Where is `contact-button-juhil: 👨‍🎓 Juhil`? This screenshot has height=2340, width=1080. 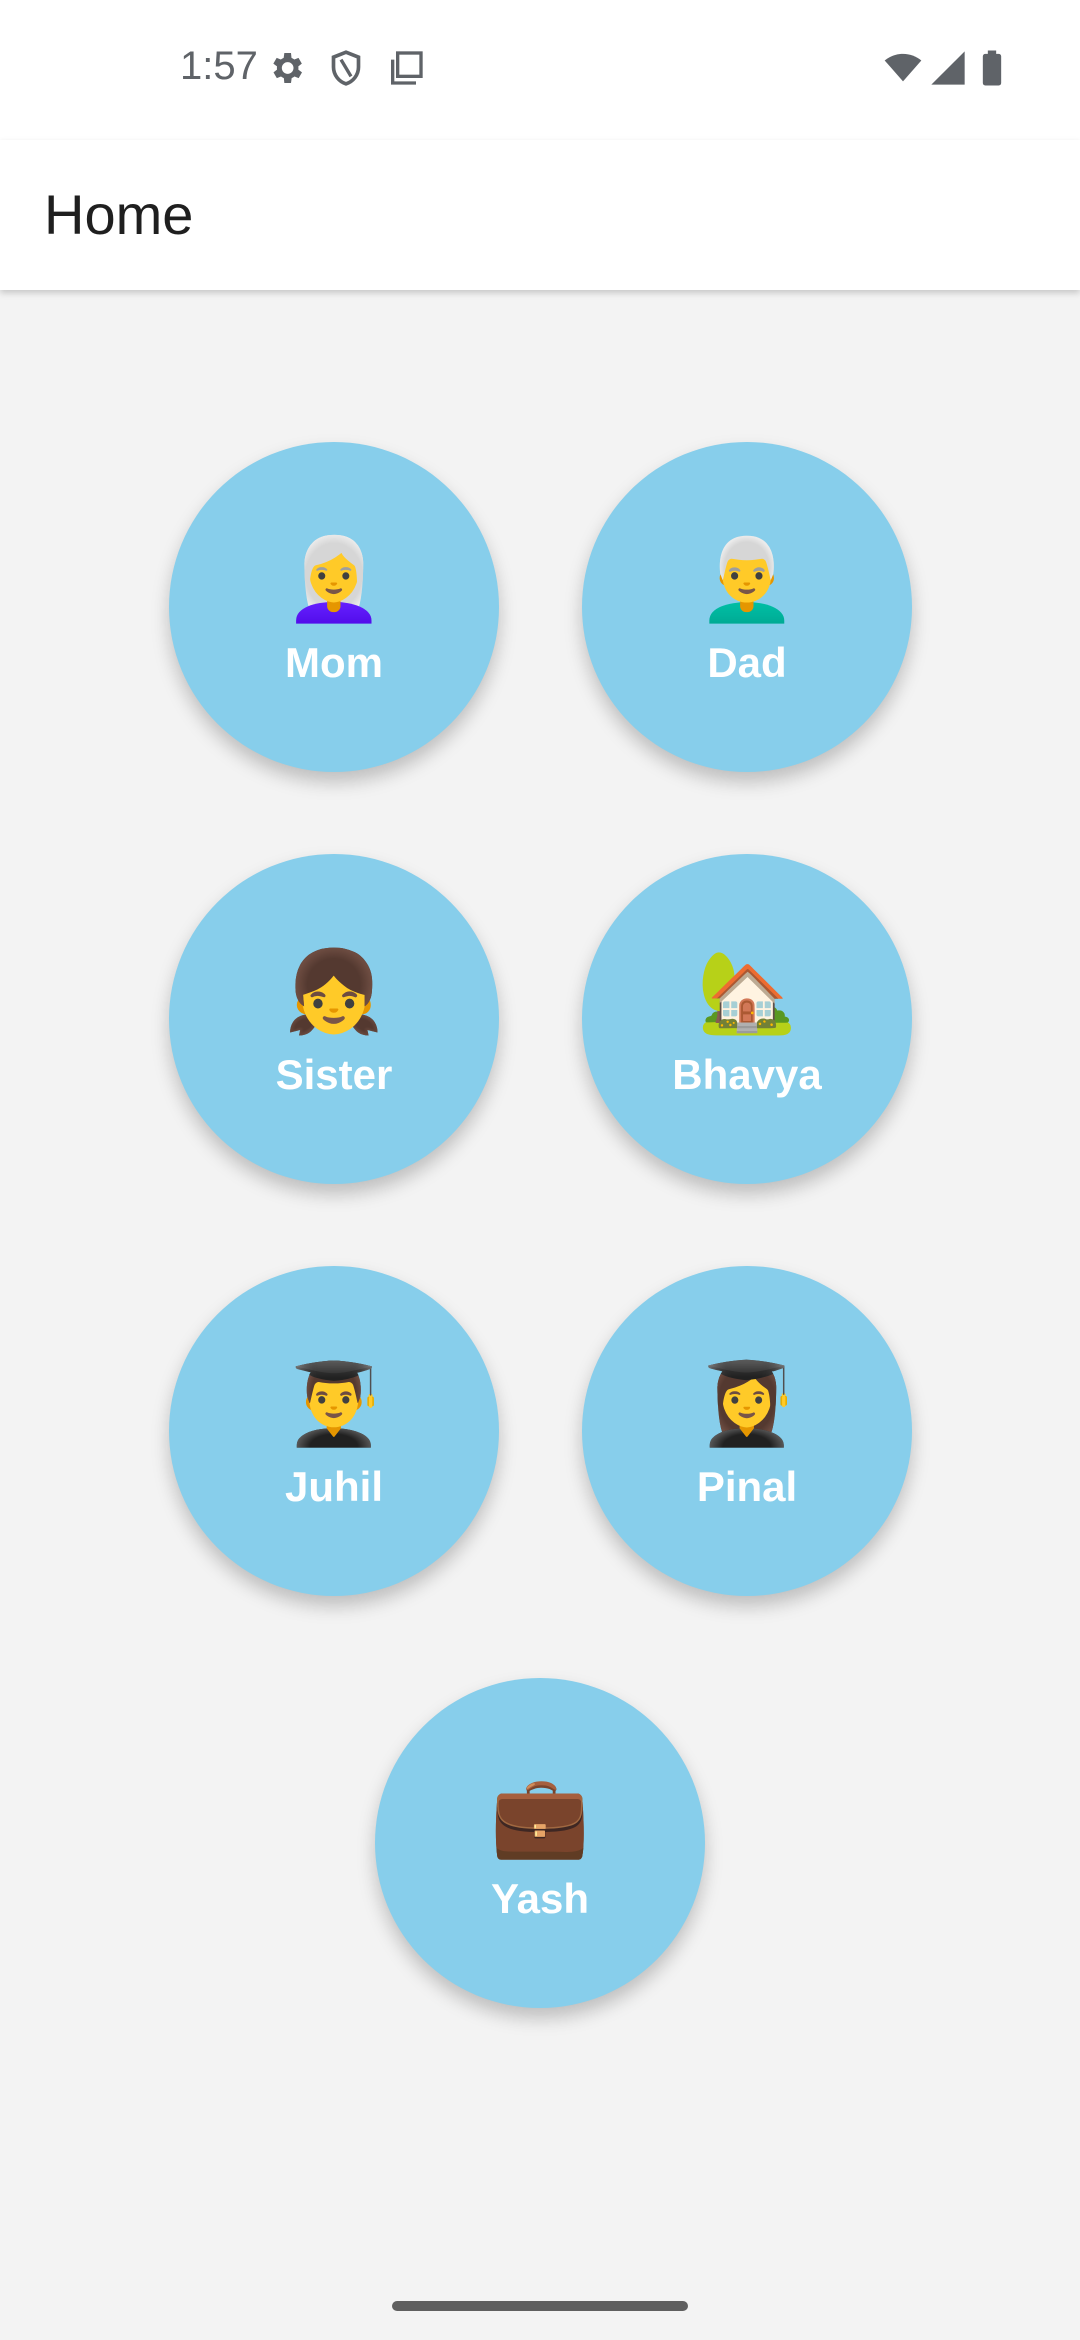
contact-button-juhil: 👨‍🎓 Juhil is located at coordinates (334, 1431).